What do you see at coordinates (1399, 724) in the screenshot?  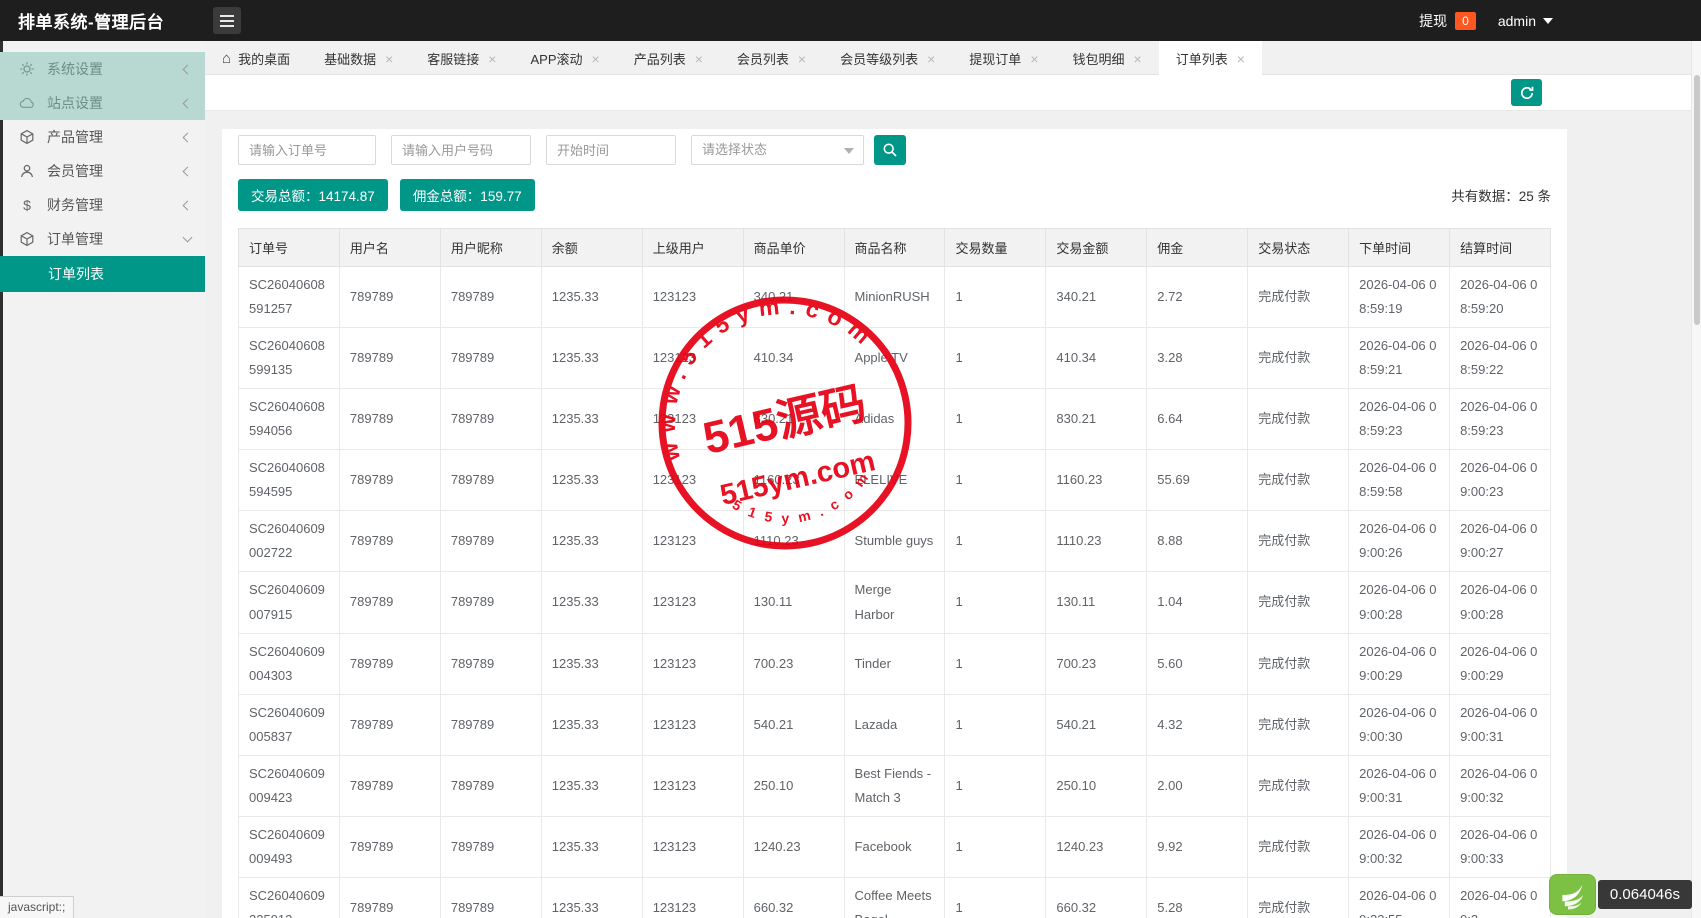 I see `table-cell: 2026-04-06 09:00:30` at bounding box center [1399, 724].